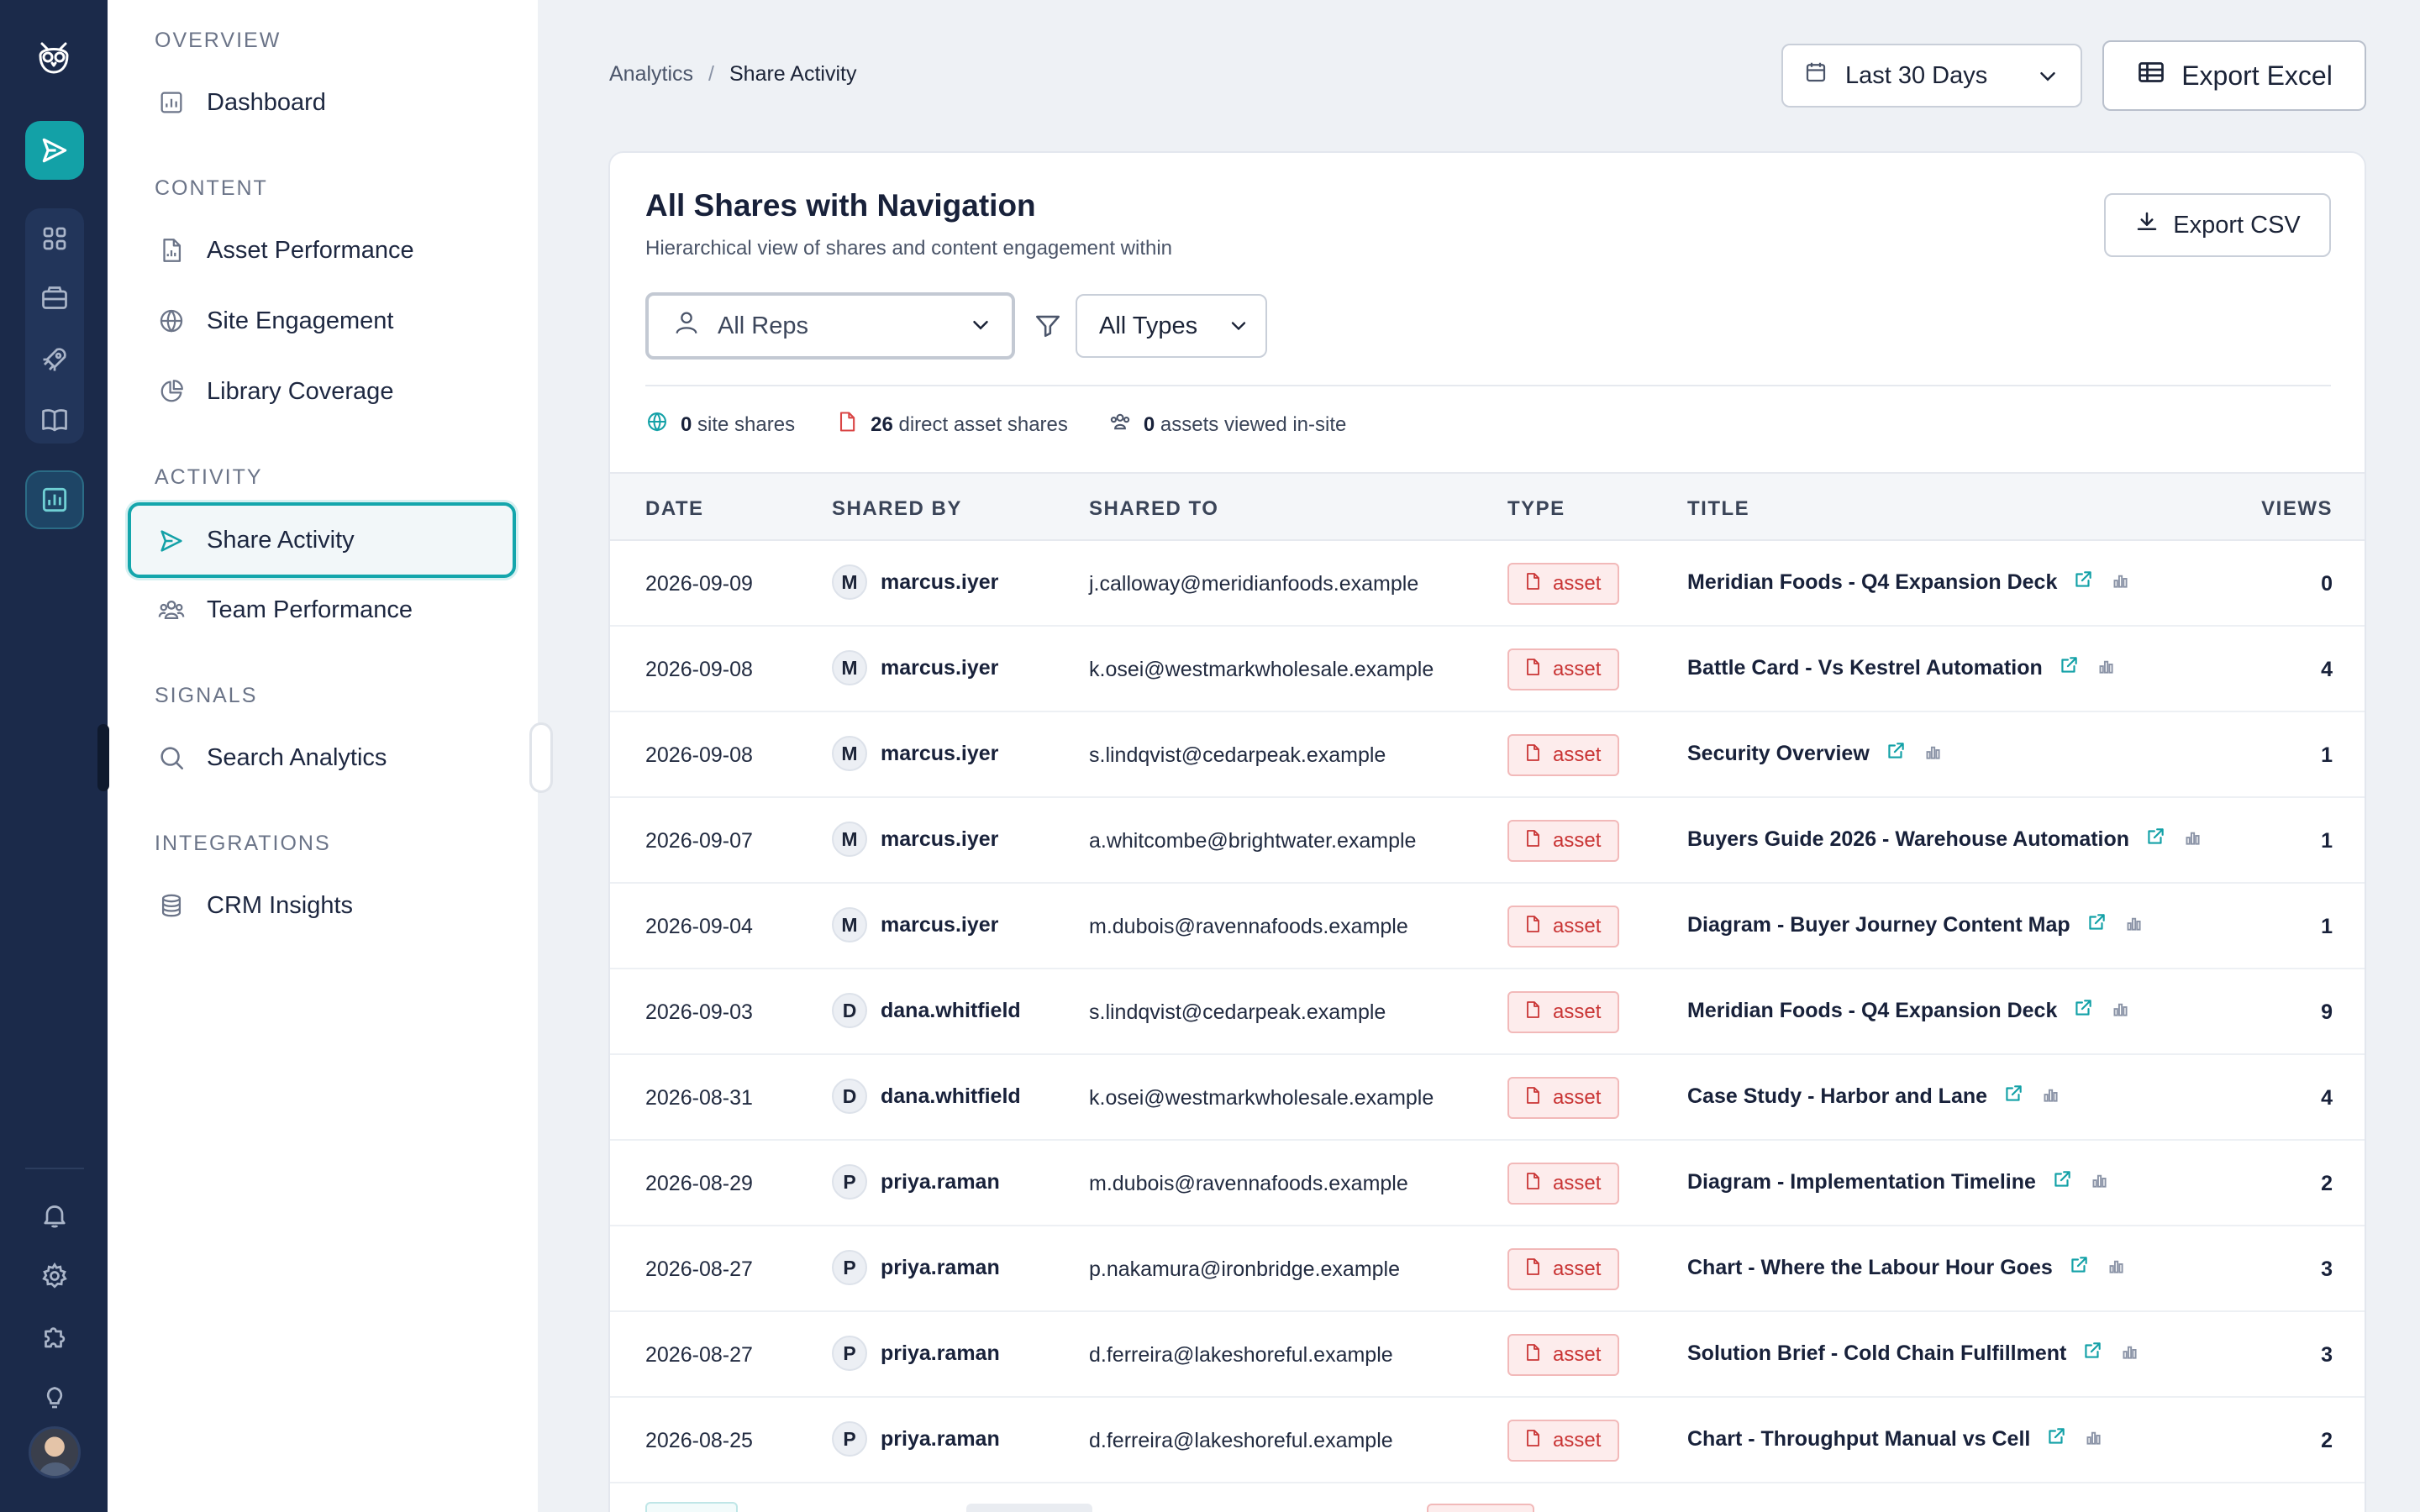  I want to click on analytics-nav-button, so click(54, 499).